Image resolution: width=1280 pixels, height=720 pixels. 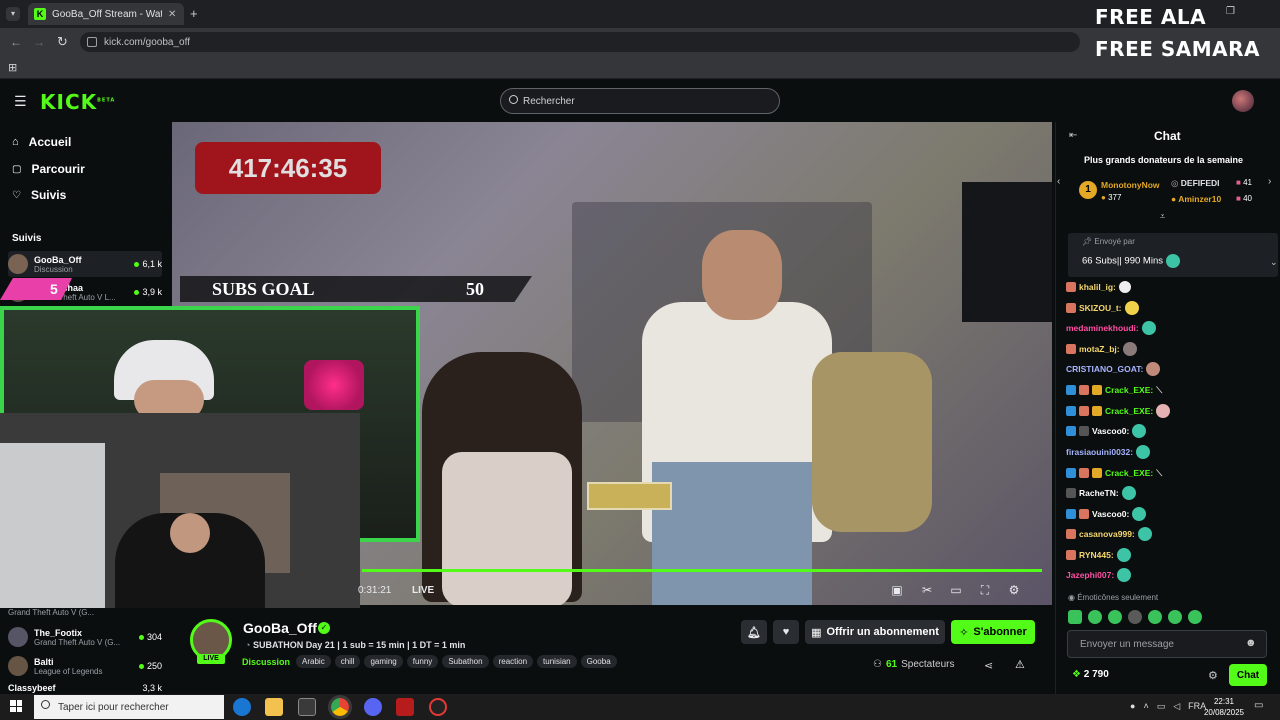 What do you see at coordinates (85, 637) in the screenshot?
I see `following-item-footix: The_Footix Grand Theft Auto V (G... 304` at bounding box center [85, 637].